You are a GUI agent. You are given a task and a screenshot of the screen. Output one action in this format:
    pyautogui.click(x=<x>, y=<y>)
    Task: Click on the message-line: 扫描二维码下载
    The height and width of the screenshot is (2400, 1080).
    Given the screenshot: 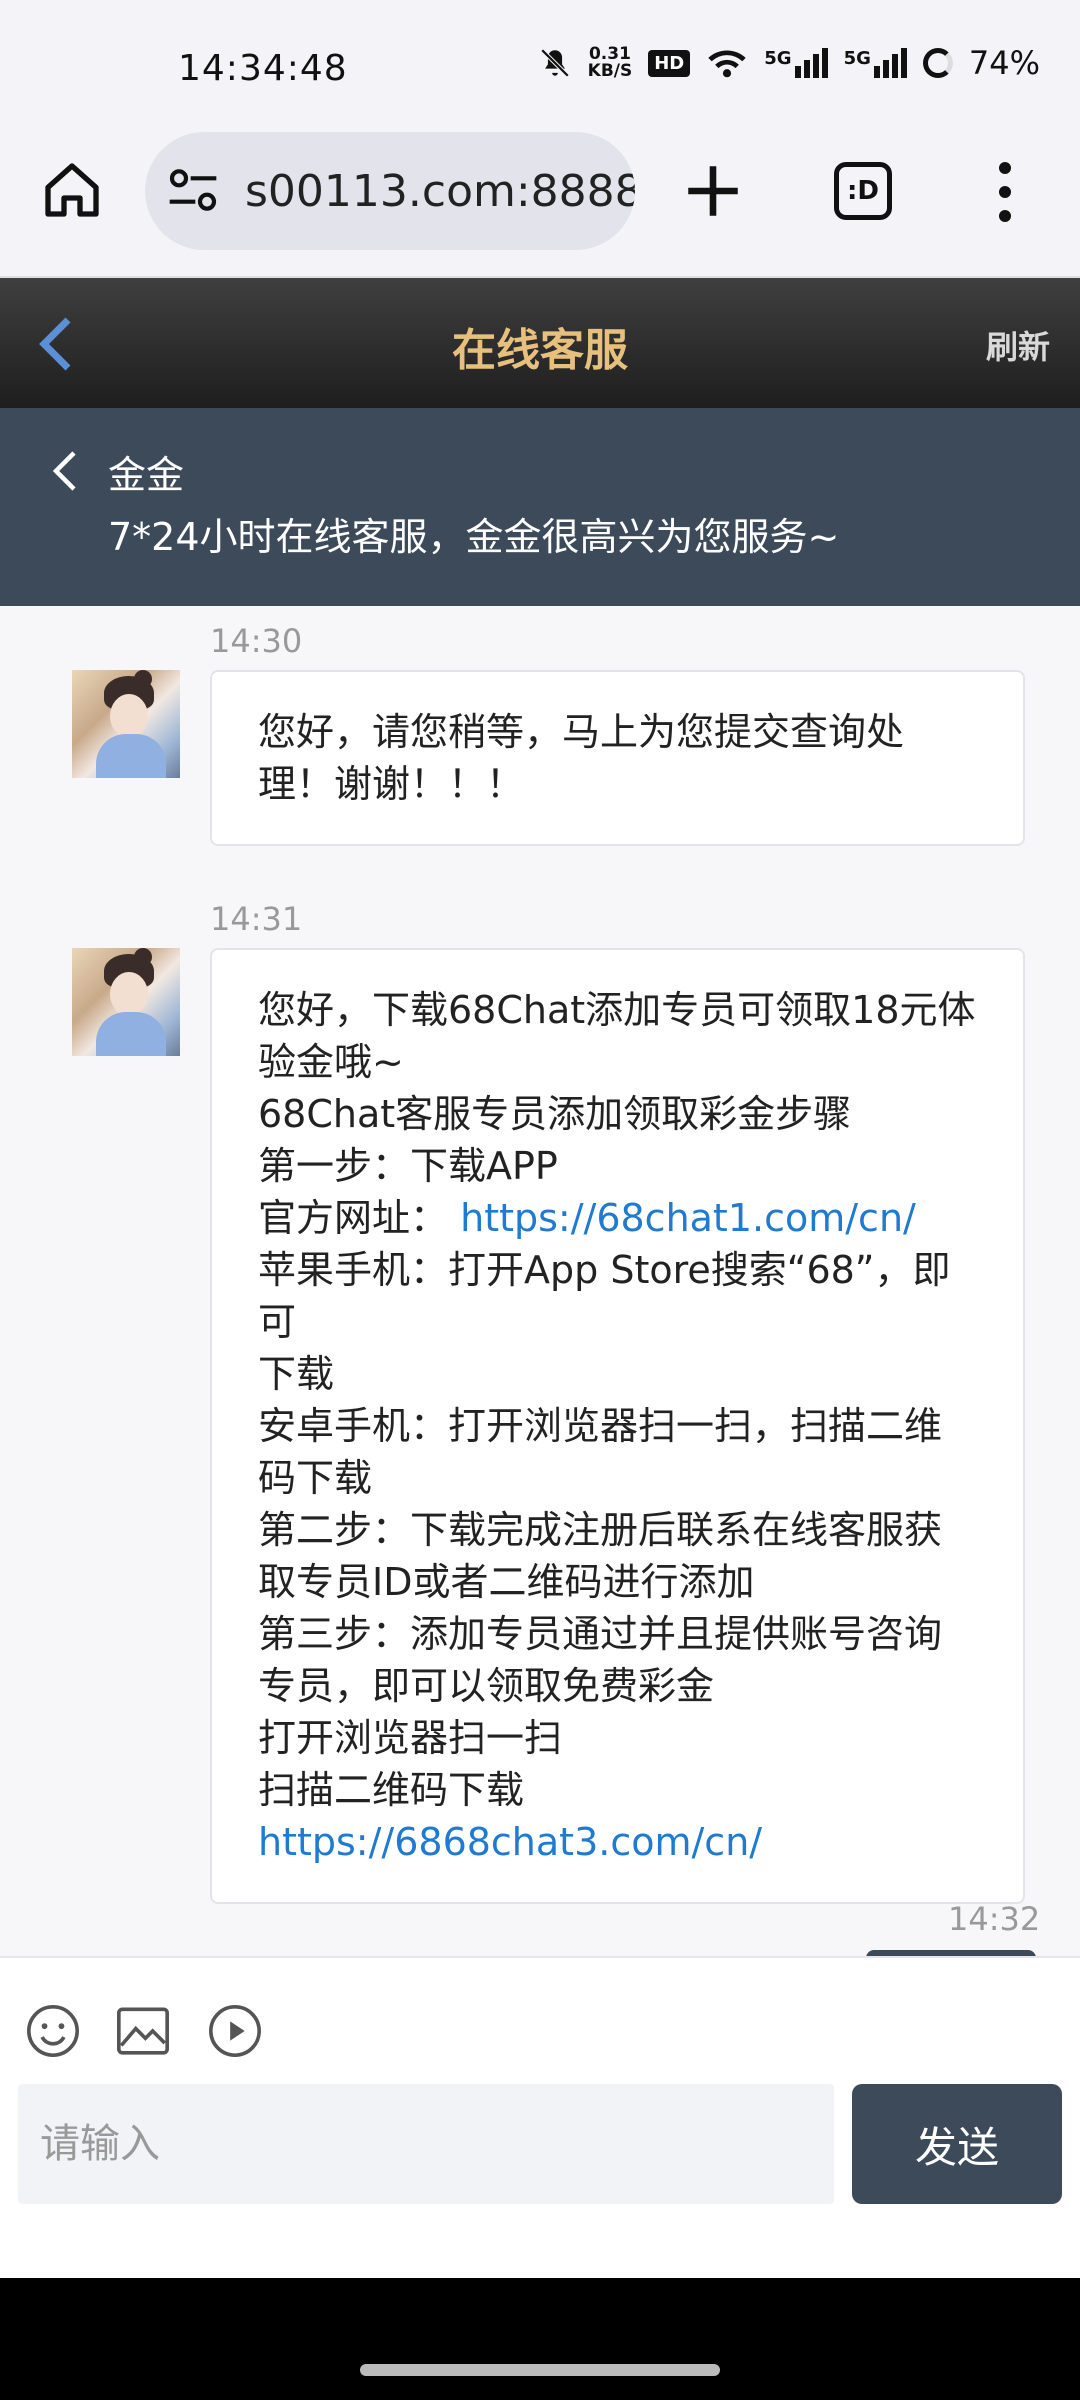 What is the action you would take?
    pyautogui.click(x=391, y=1790)
    